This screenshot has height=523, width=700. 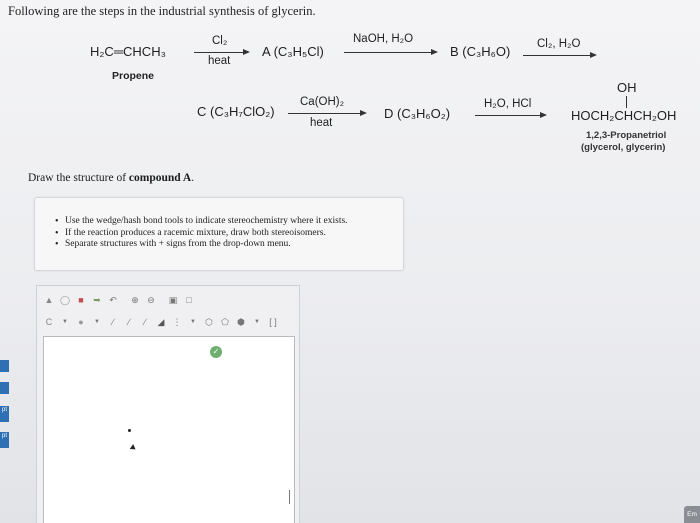 What do you see at coordinates (391, 52) in the screenshot?
I see `step2-arrow` at bounding box center [391, 52].